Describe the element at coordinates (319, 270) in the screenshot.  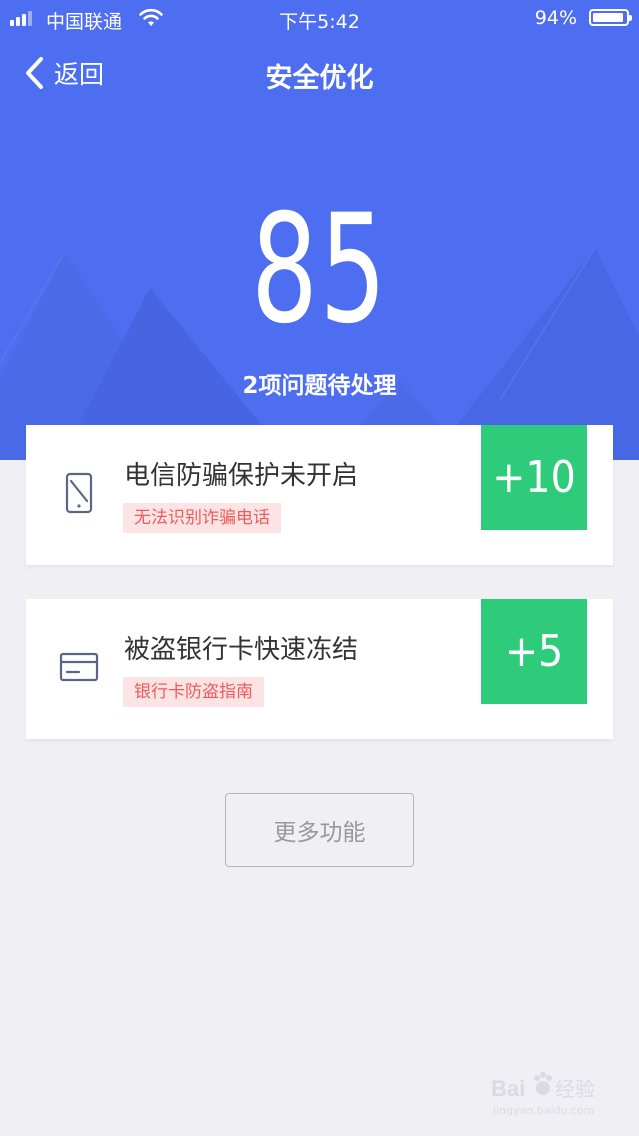
I see `security-score: 85` at that location.